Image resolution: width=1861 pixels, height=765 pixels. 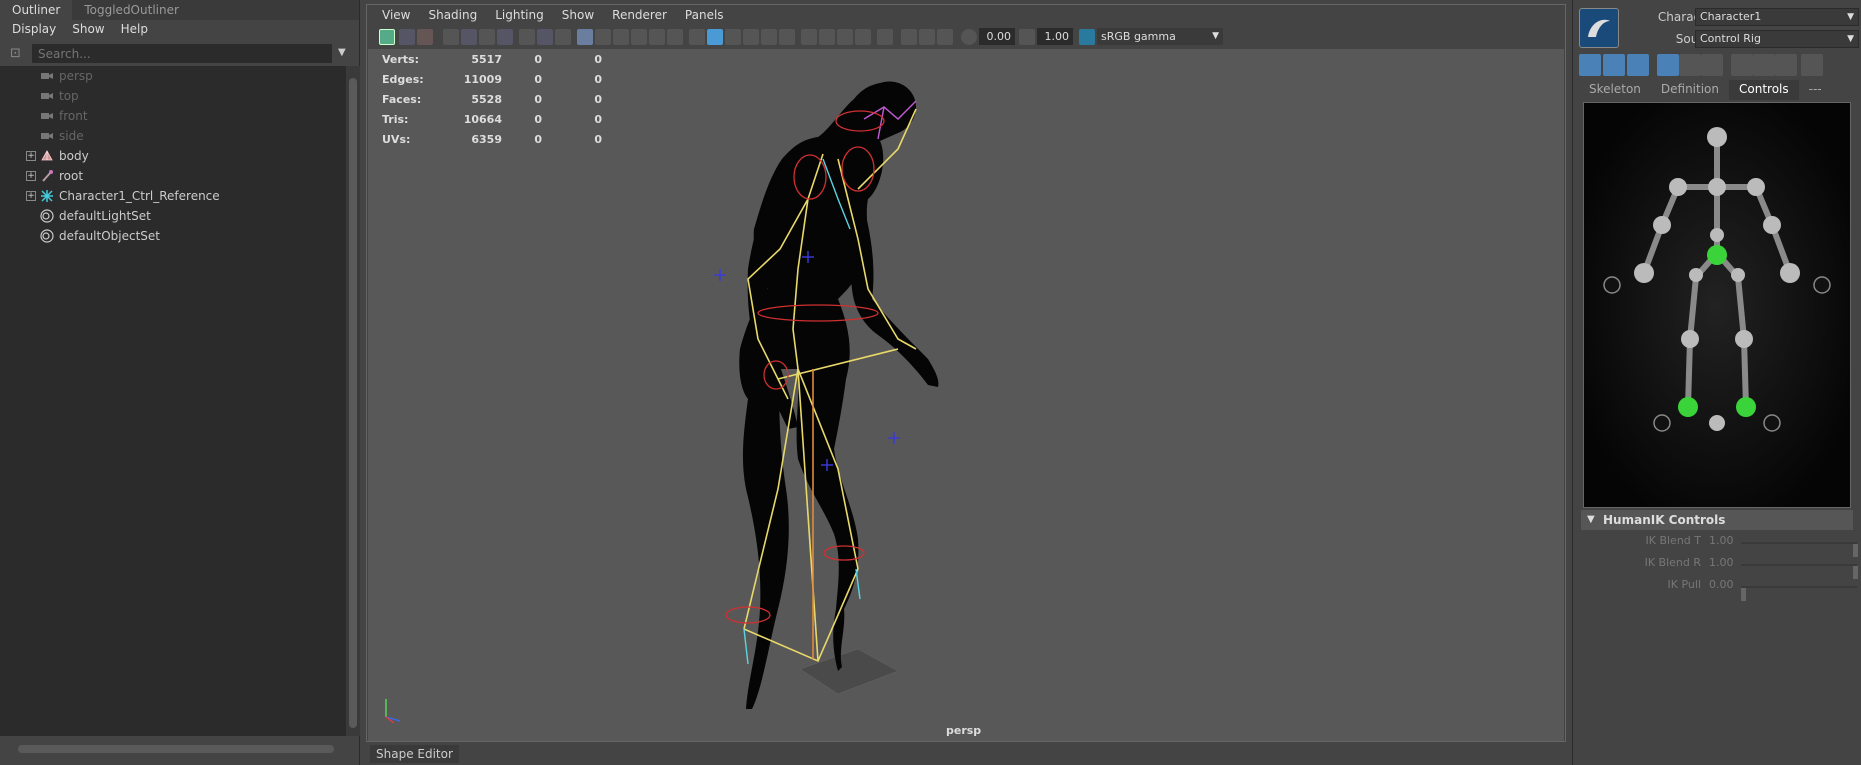 I want to click on anti-aliasing-icon, so click(x=845, y=37).